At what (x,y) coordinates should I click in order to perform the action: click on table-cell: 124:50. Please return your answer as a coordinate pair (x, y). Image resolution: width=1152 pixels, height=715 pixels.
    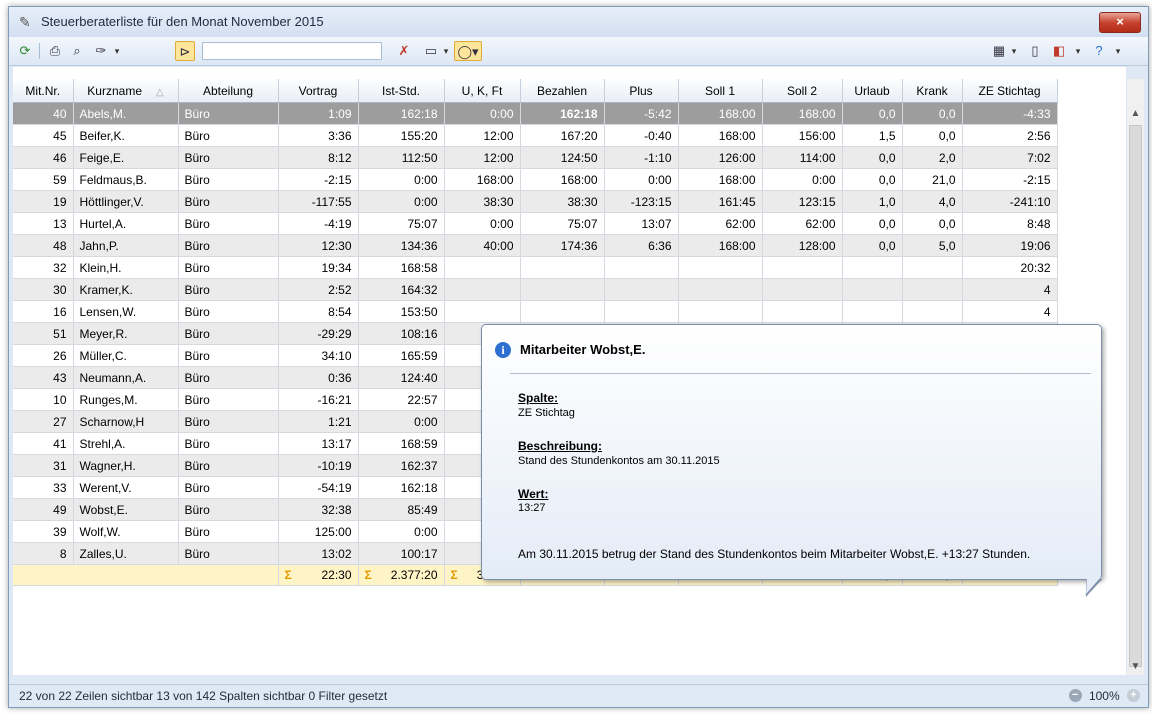
    Looking at the image, I should click on (562, 157).